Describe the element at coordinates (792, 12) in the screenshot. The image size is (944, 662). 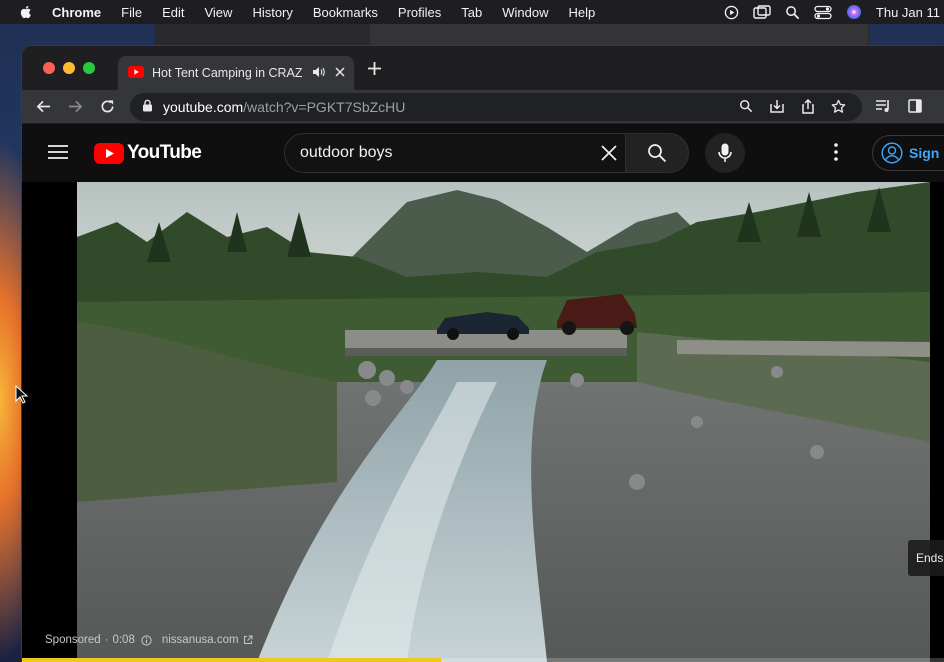
I see `spotlight-search-icon` at that location.